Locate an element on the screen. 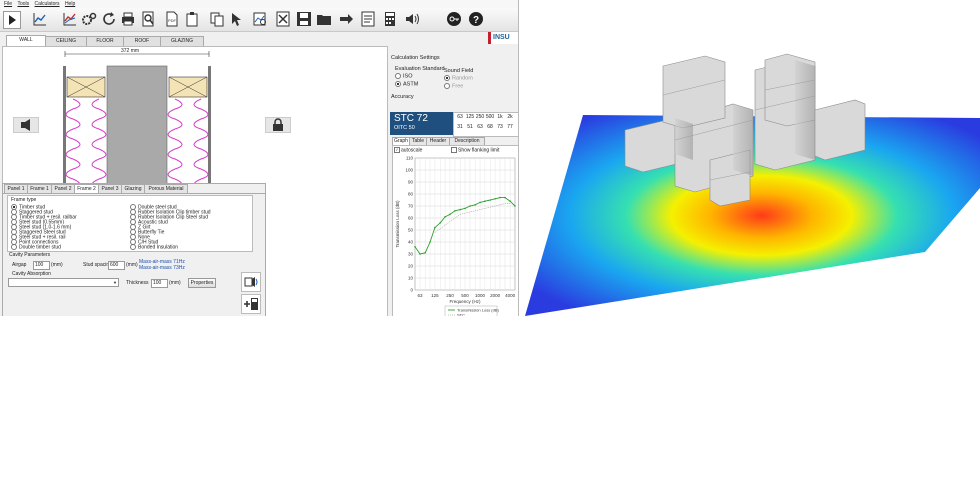  band-freq: 500 is located at coordinates (490, 117).